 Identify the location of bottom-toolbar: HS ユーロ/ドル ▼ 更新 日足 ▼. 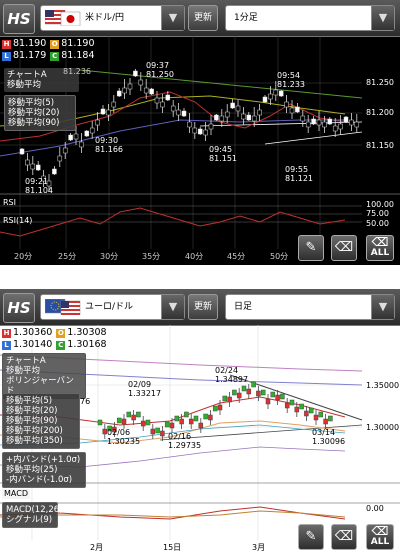
(200, 307).